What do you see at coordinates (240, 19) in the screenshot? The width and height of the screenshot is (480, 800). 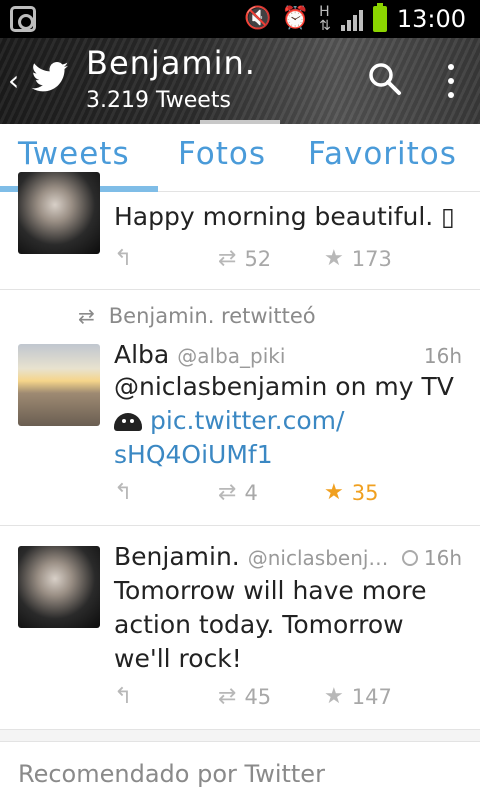 I see `status-bar: 🔇 ⏰ H ⇅ 13:00` at bounding box center [240, 19].